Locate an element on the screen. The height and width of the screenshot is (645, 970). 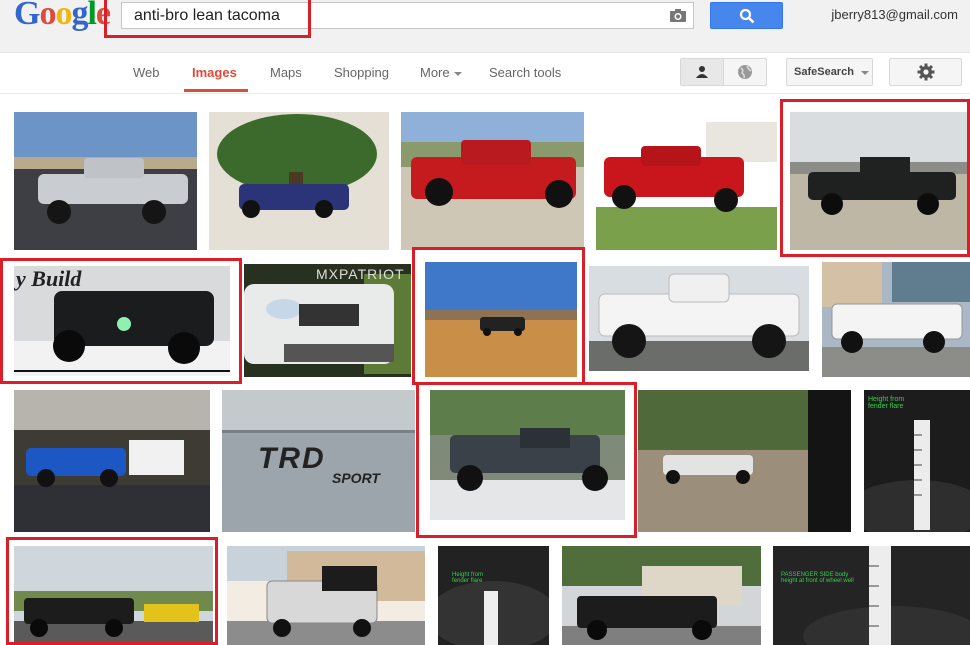
globe-icon is located at coordinates (745, 72).